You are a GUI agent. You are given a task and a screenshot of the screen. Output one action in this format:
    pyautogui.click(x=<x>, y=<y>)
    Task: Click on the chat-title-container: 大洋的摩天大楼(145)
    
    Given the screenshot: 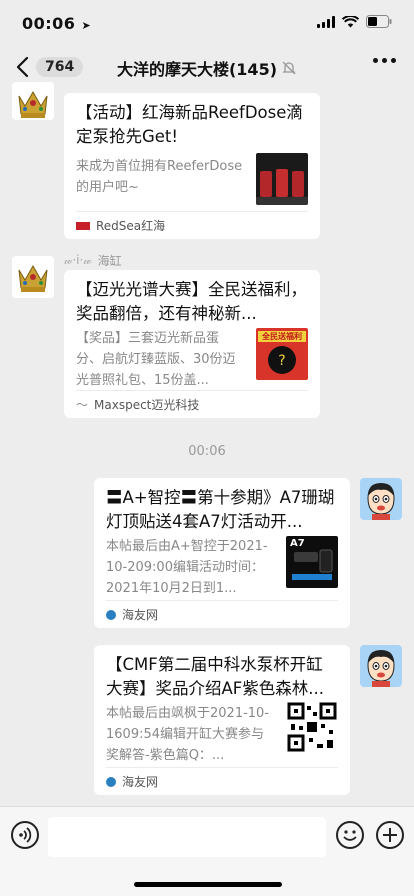 What is the action you would take?
    pyautogui.click(x=207, y=68)
    